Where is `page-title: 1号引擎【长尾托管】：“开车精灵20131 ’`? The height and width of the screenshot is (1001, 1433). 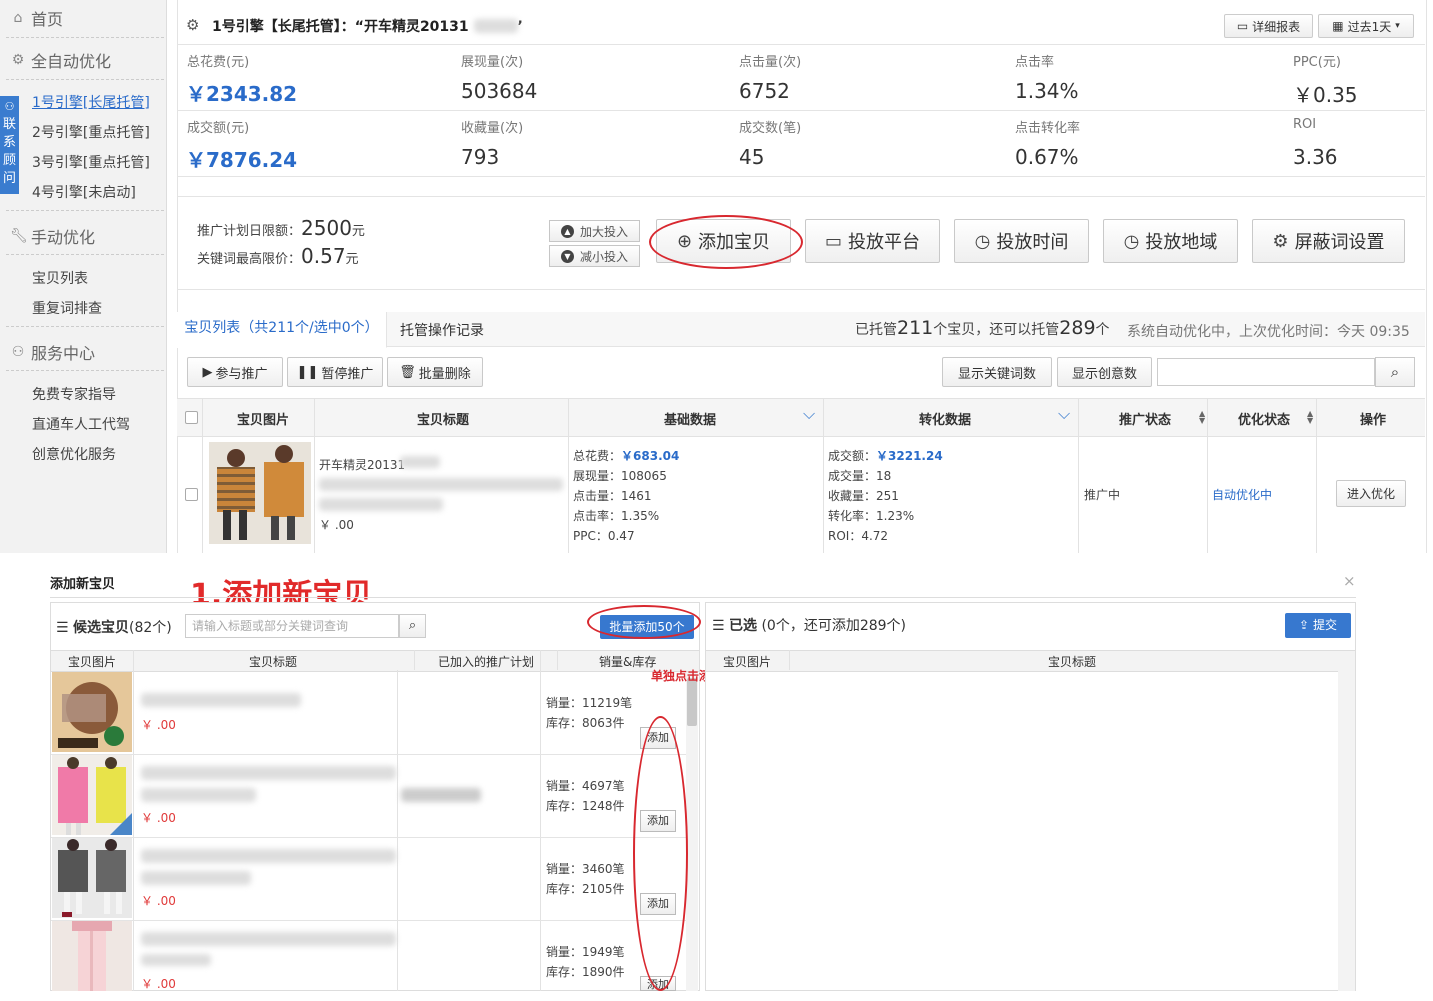 page-title: 1号引擎【长尾托管】：“开车精灵20131 ’ is located at coordinates (367, 26).